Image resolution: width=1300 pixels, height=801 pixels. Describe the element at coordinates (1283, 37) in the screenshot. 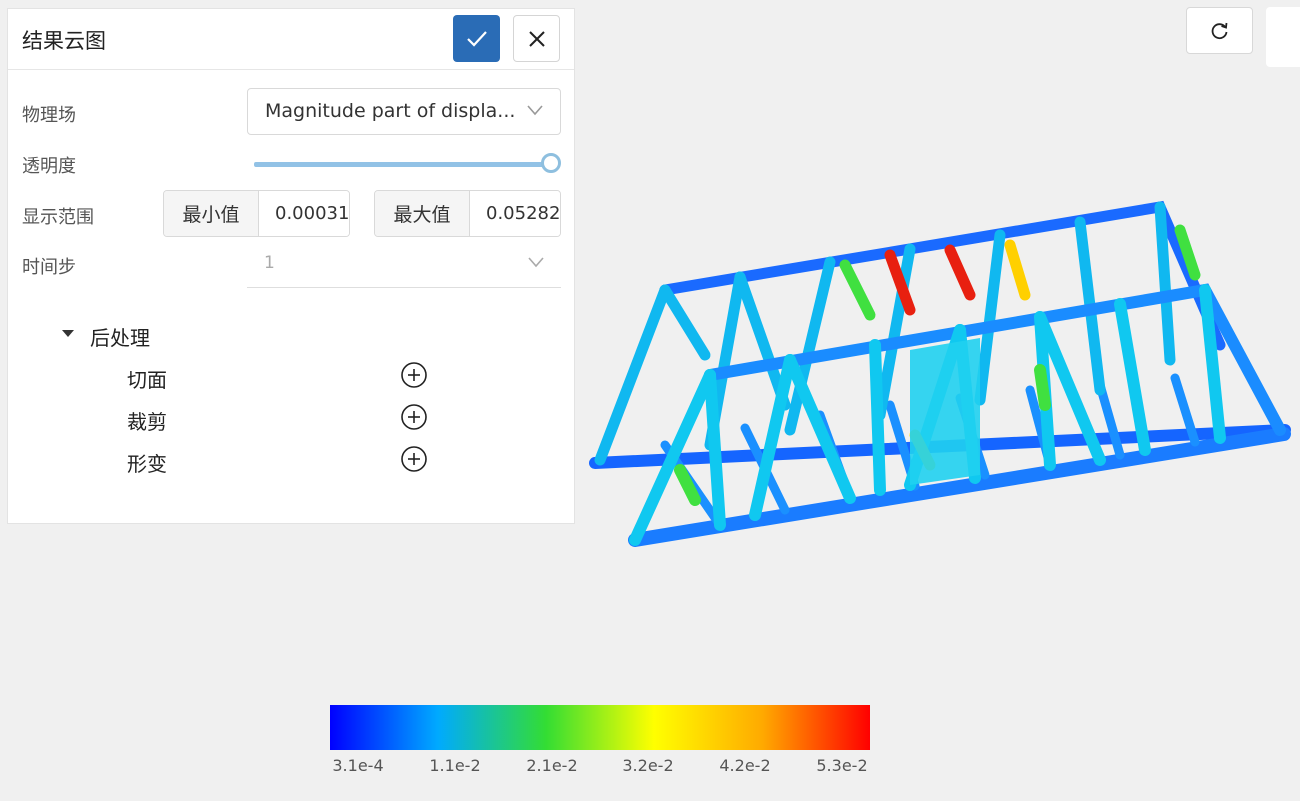

I see `toolbar-button` at that location.